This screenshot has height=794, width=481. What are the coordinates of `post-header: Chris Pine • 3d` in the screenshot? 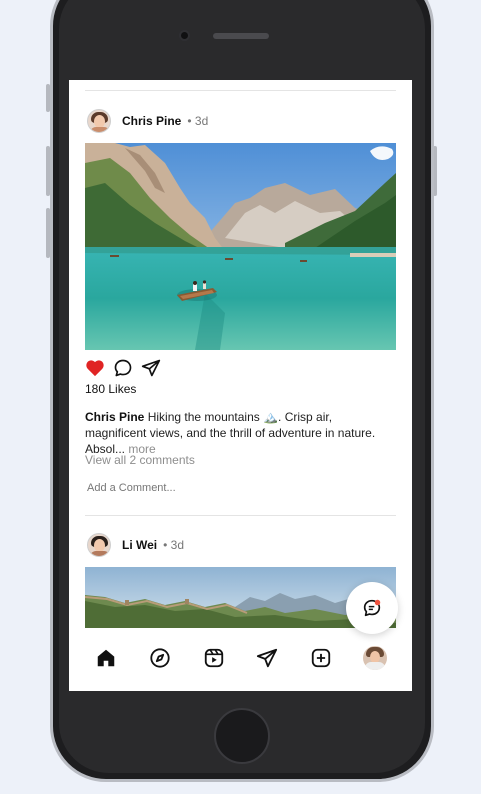 It's located at (147, 121).